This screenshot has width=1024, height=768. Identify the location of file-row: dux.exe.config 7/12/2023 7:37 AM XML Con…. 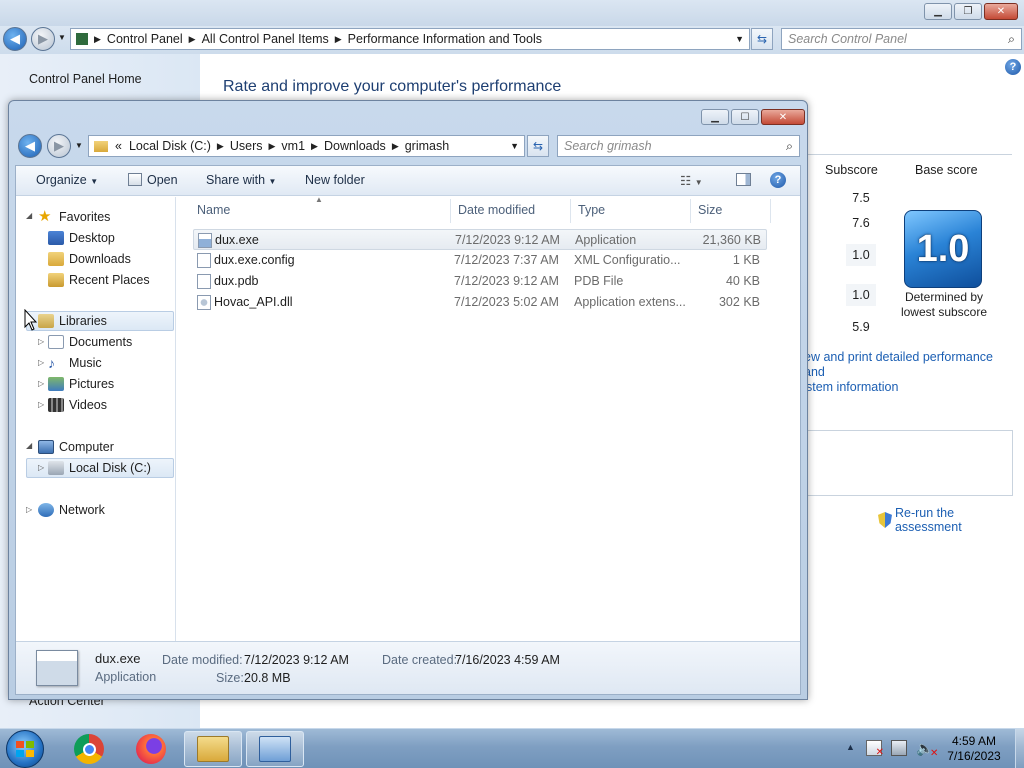
(480, 260).